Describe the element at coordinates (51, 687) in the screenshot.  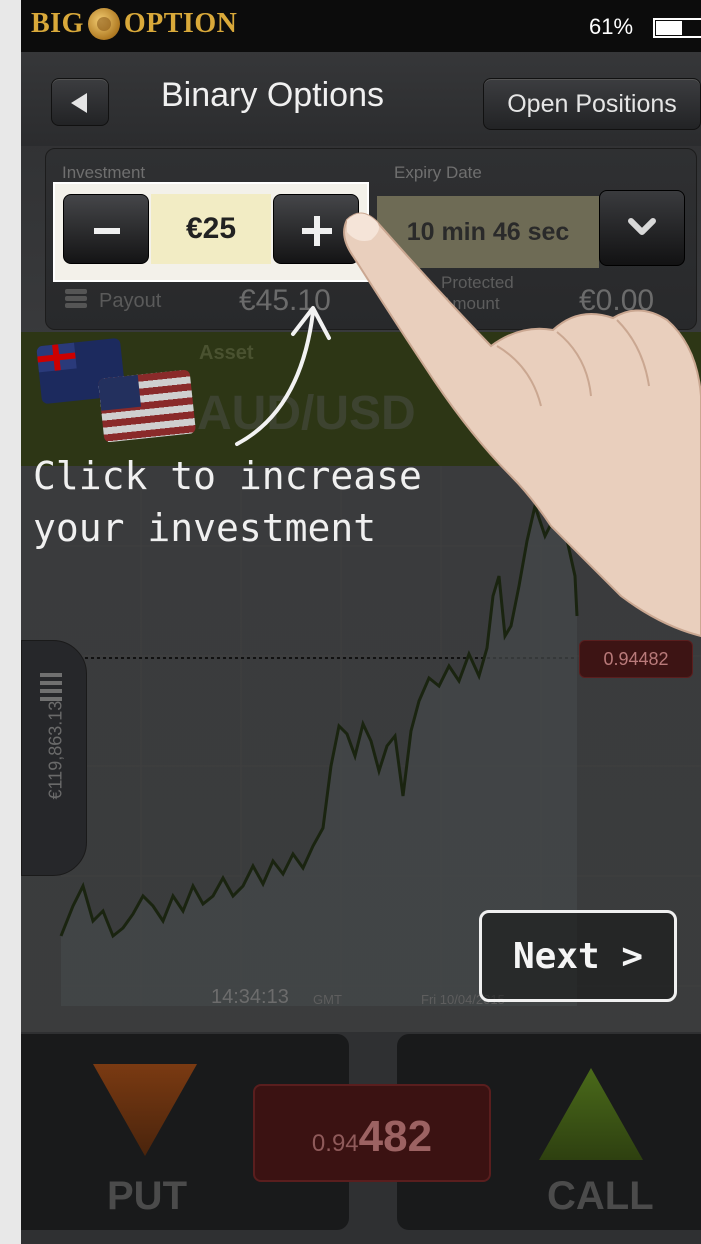
I see `grip-icon` at that location.